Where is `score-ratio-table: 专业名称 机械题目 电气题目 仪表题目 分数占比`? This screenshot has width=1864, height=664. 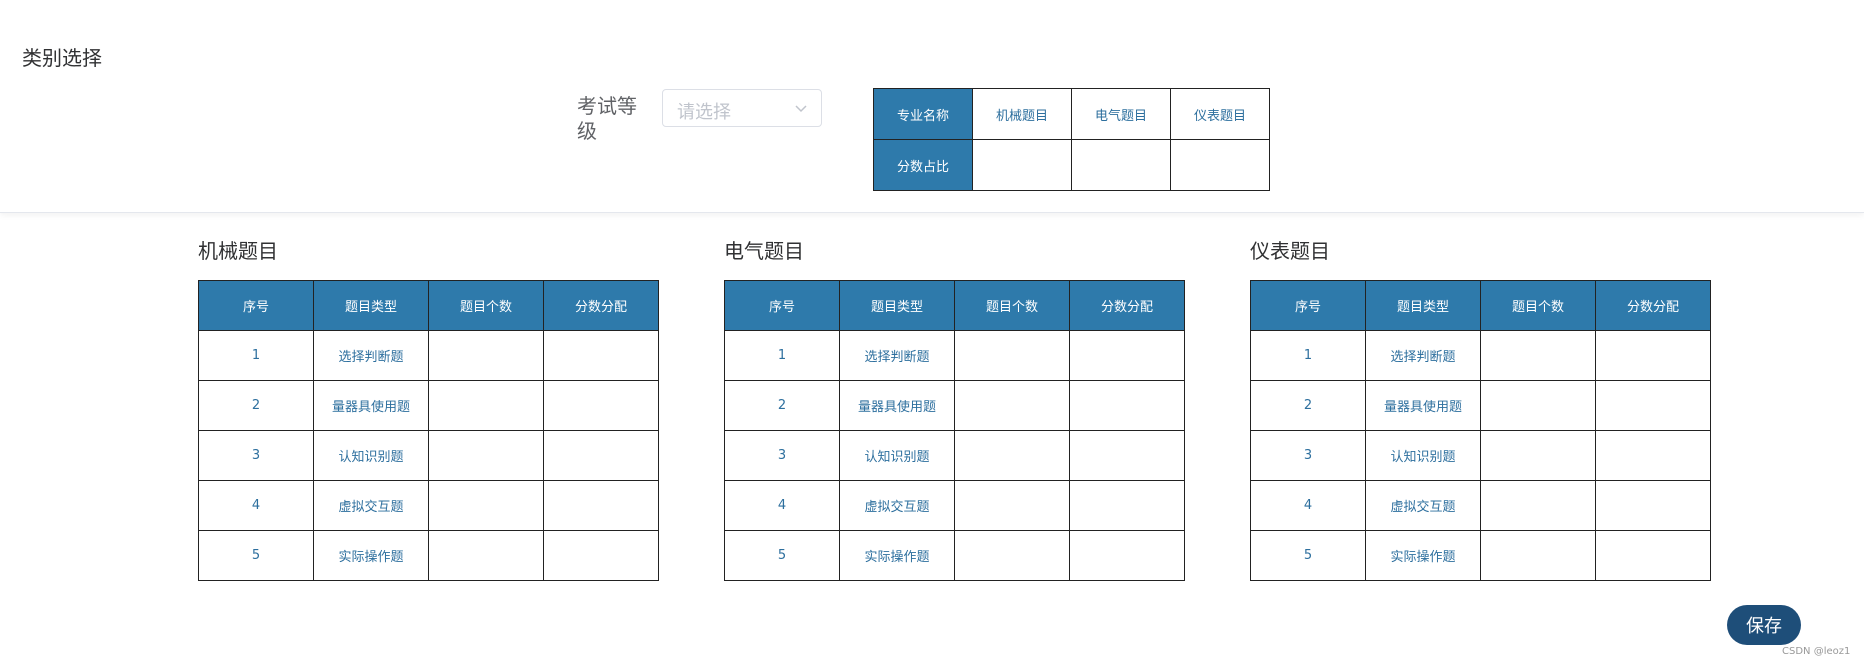
score-ratio-table: 专业名称 机械题目 电气题目 仪表题目 分数占比 is located at coordinates (1071, 139).